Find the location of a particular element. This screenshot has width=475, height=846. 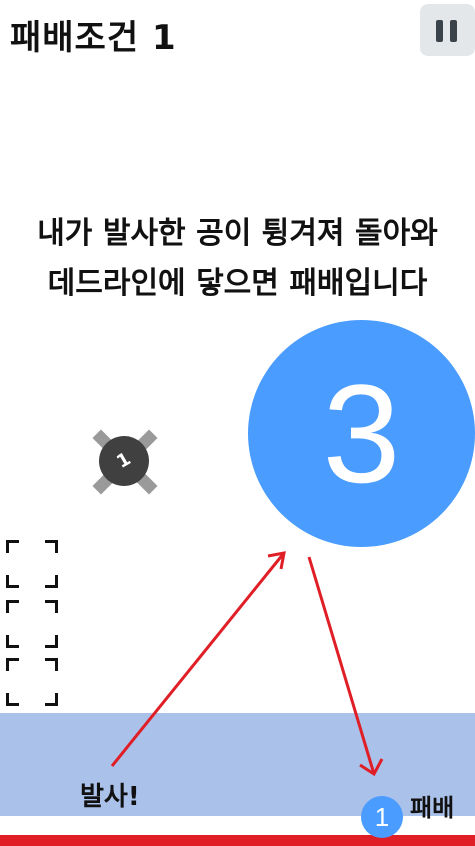

pause-button is located at coordinates (447, 30).